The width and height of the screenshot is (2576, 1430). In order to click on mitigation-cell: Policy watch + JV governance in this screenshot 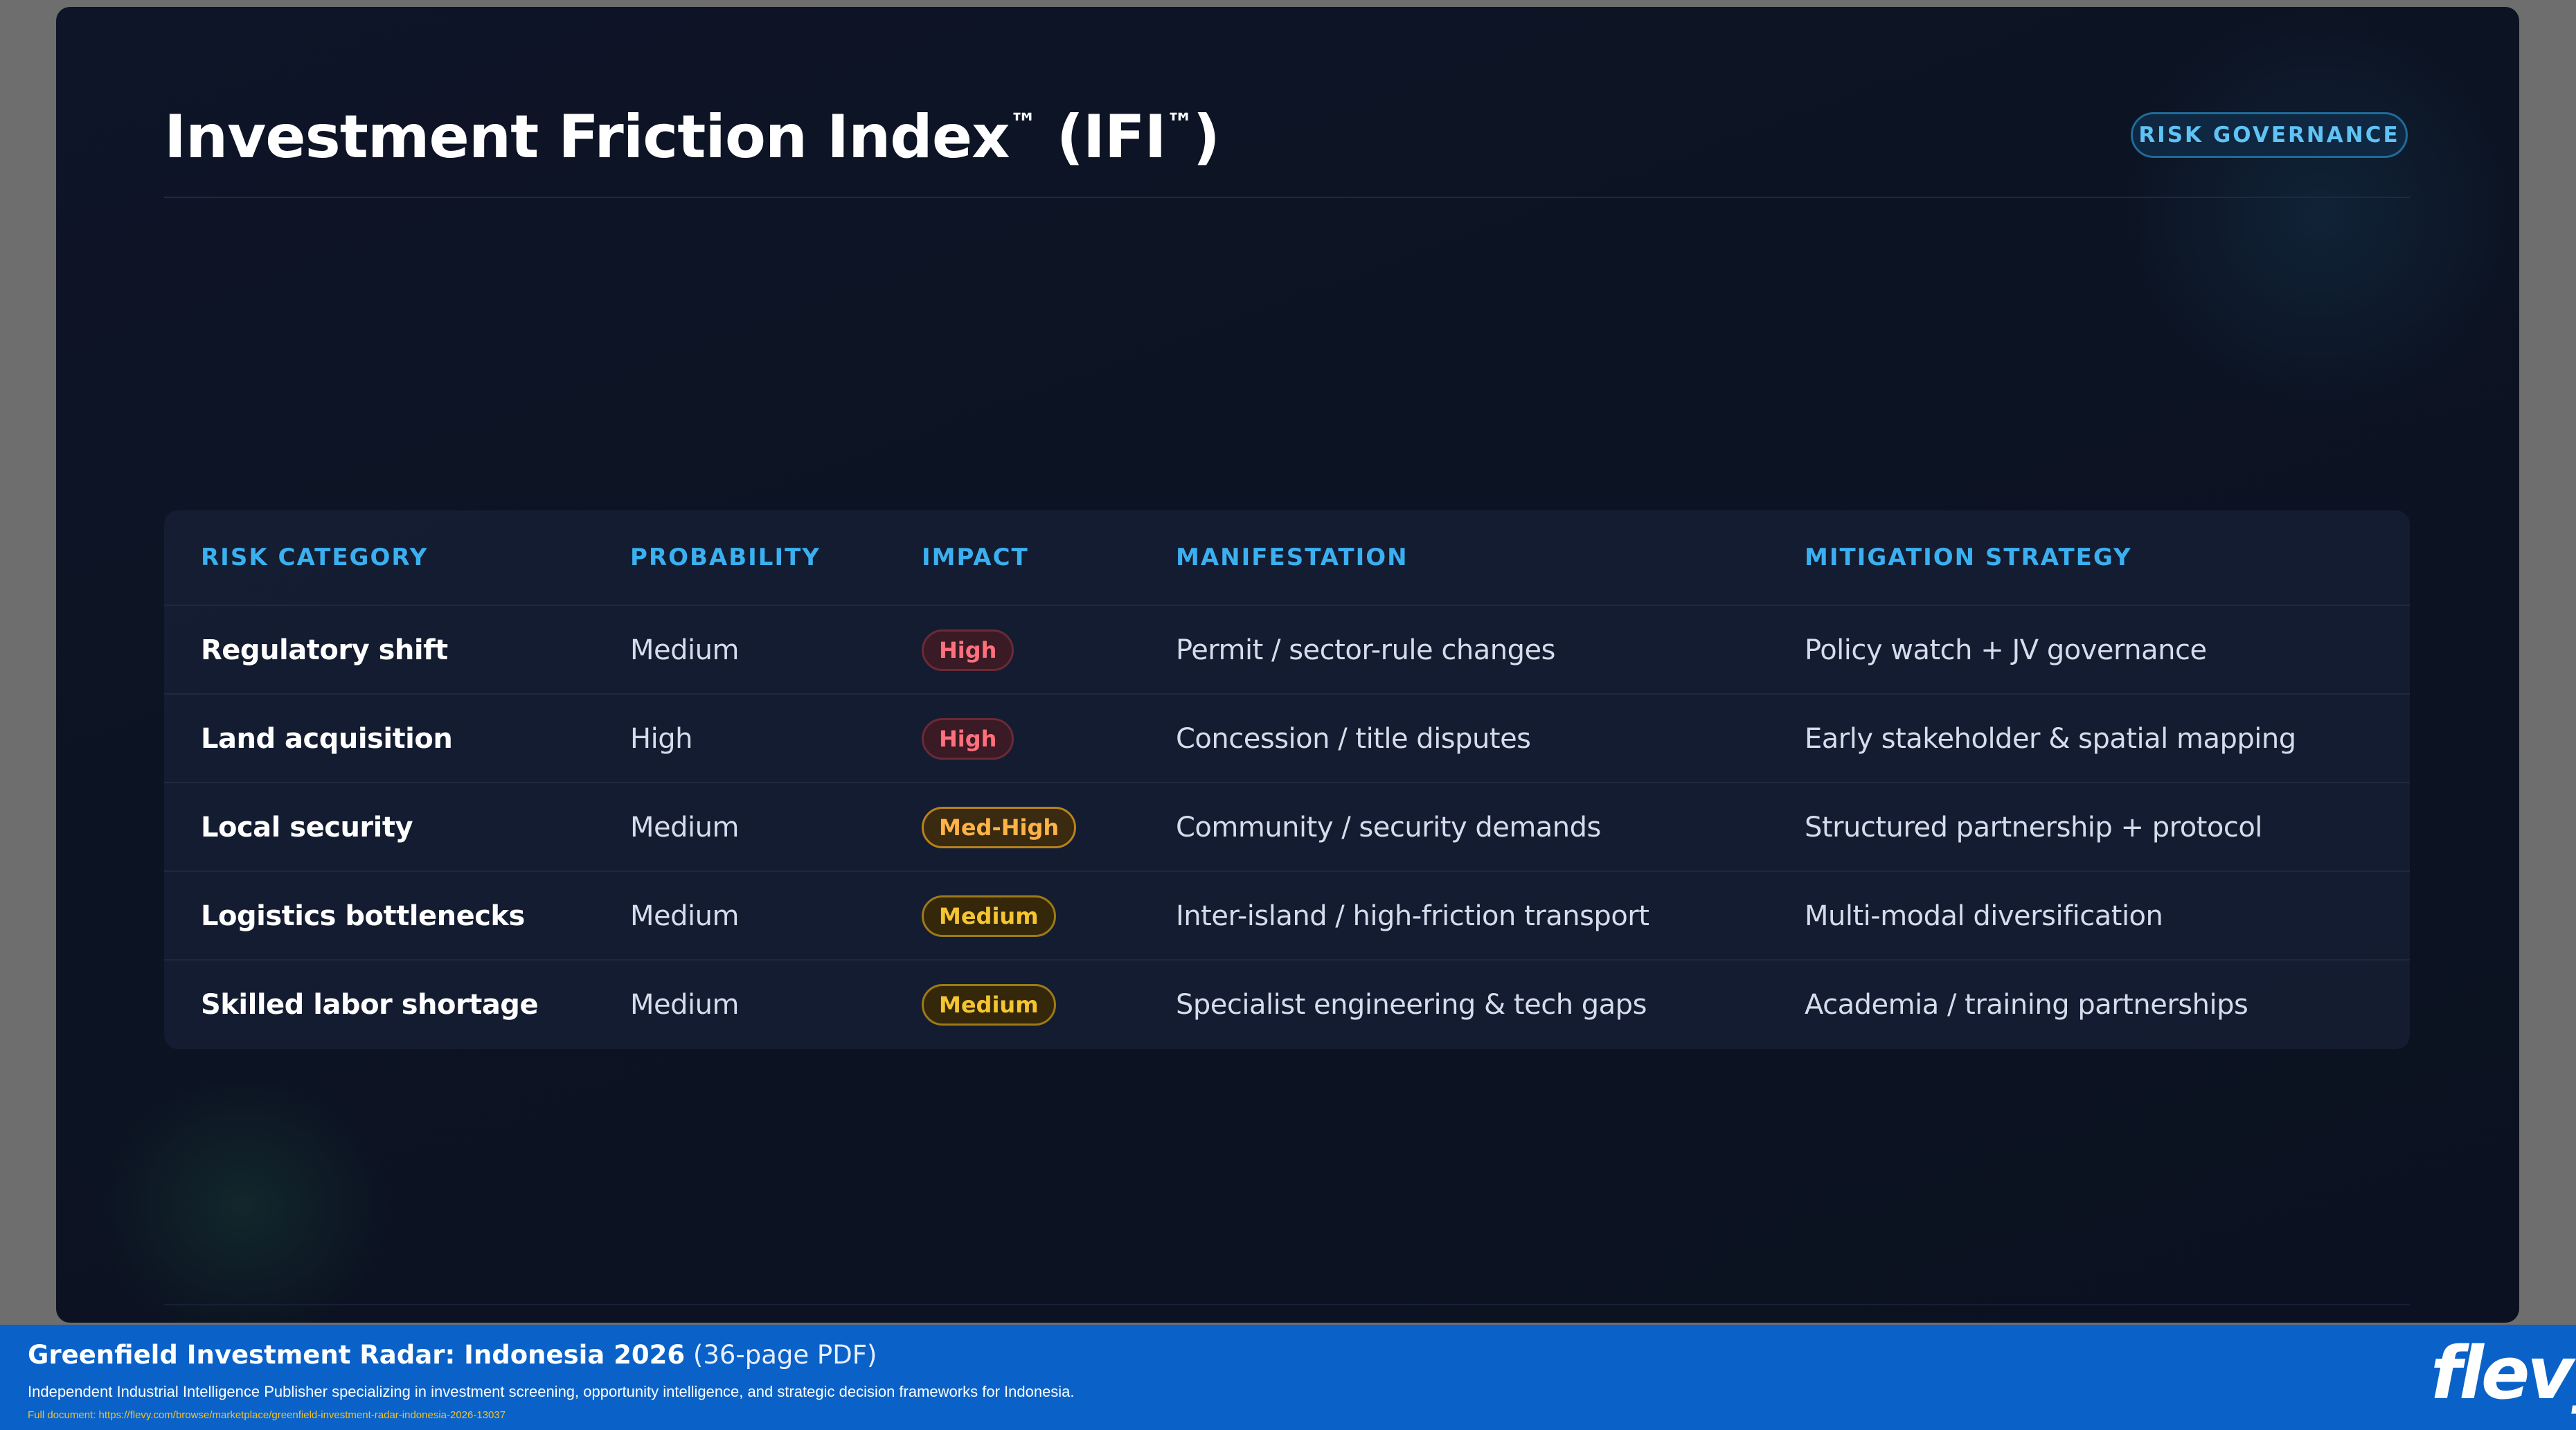, I will do `click(2006, 650)`.